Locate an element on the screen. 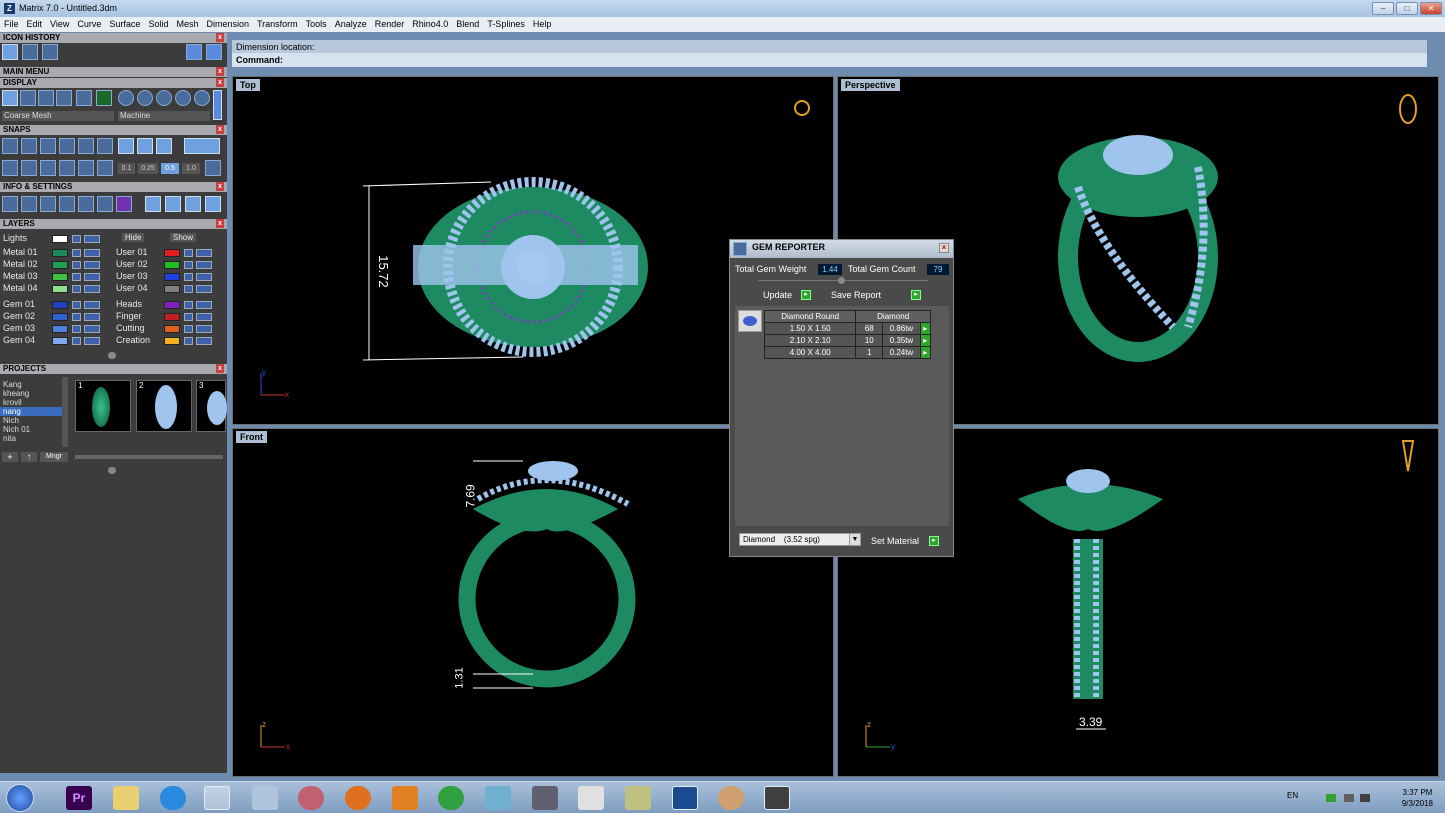 The width and height of the screenshot is (1445, 813). menu-tools: Tools is located at coordinates (316, 24).